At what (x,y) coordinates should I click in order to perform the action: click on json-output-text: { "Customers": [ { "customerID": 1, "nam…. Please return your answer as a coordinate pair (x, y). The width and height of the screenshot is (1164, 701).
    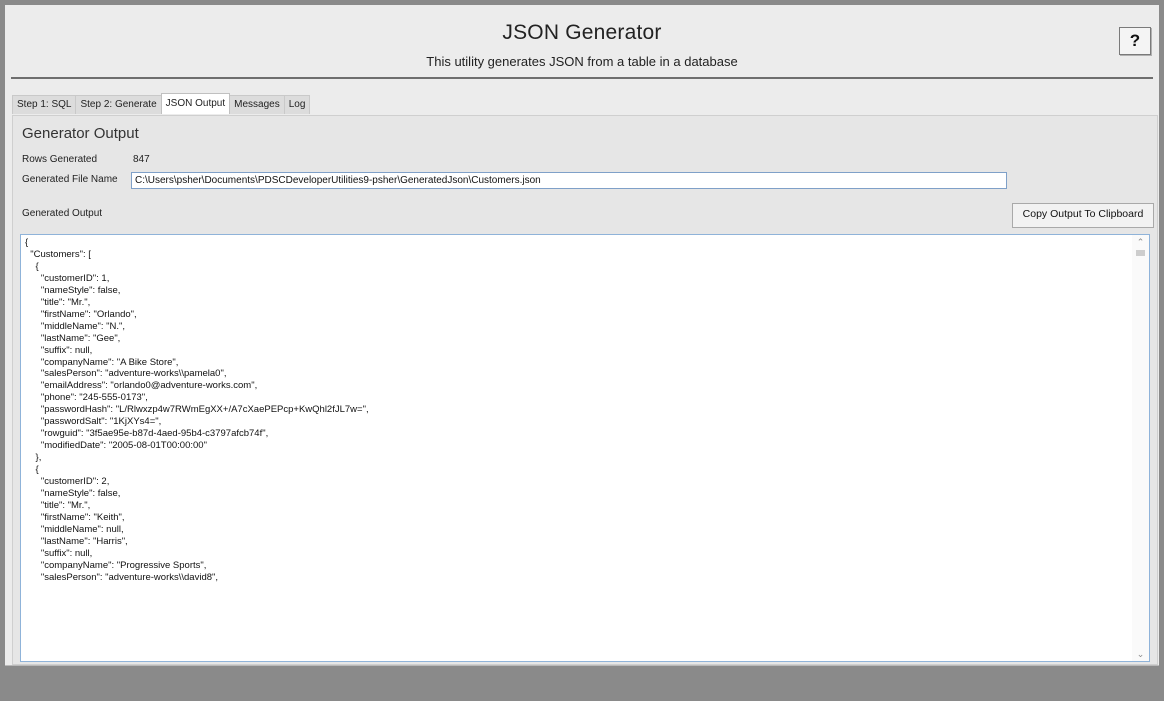
    Looking at the image, I should click on (197, 410).